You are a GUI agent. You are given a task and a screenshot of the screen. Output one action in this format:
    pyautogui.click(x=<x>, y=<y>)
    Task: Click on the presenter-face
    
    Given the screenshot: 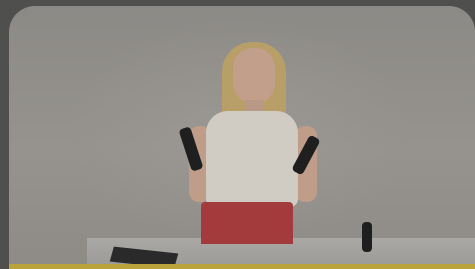 What is the action you would take?
    pyautogui.click(x=254, y=76)
    